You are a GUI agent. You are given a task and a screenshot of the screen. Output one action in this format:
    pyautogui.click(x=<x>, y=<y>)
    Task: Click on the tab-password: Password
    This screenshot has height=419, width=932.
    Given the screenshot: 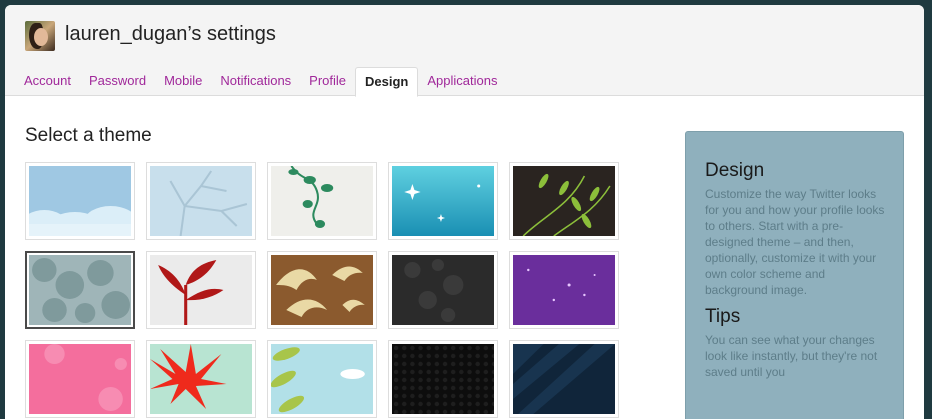 What is the action you would take?
    pyautogui.click(x=117, y=81)
    